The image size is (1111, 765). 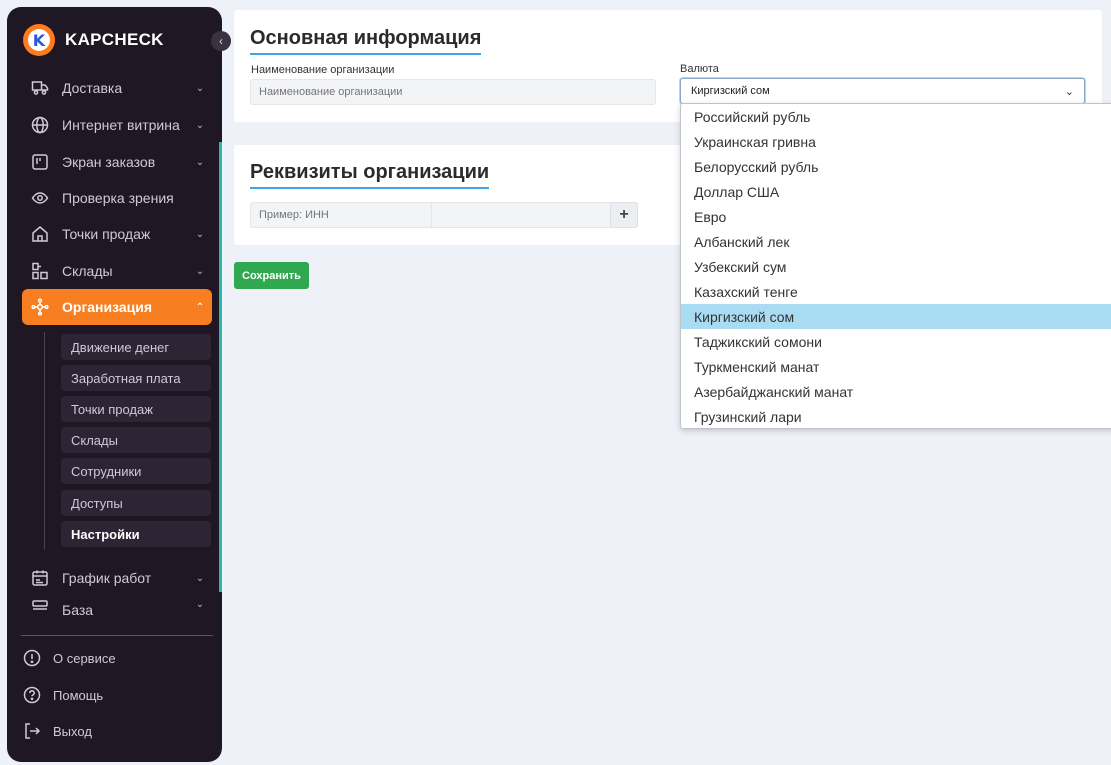 I want to click on currency-option: Узбекский сум, so click(x=896, y=266).